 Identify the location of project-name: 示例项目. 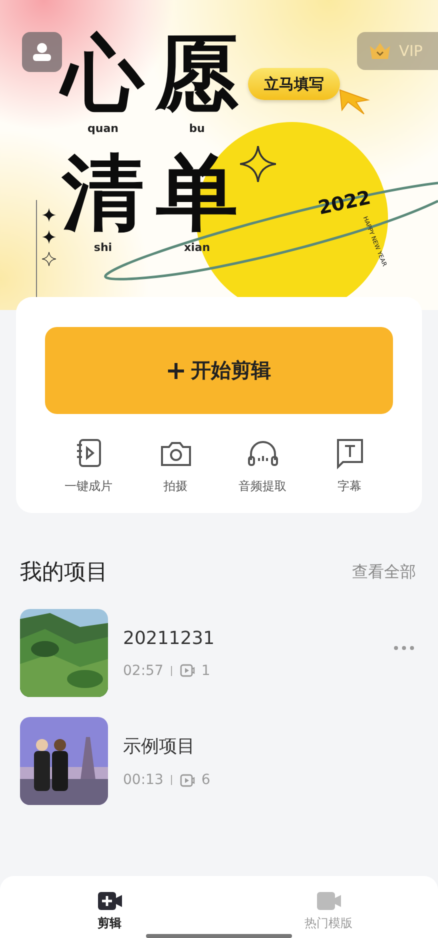
(270, 746).